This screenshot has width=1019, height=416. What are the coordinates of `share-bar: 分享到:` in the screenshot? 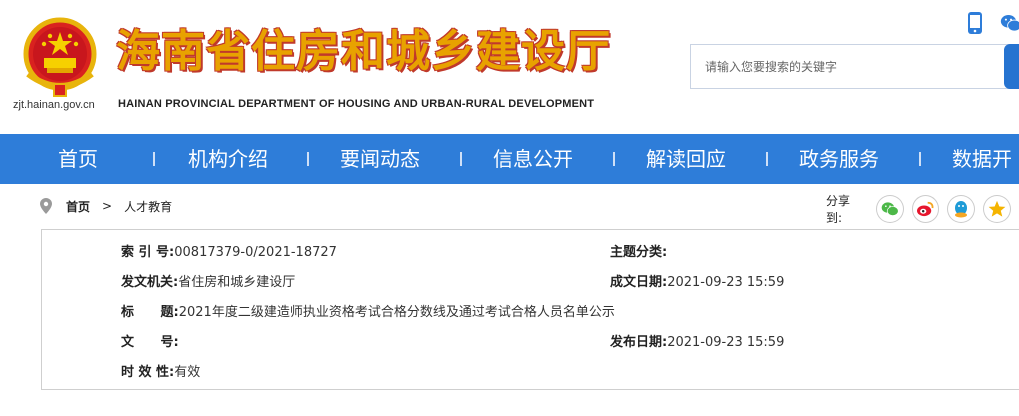 It's located at (922, 209).